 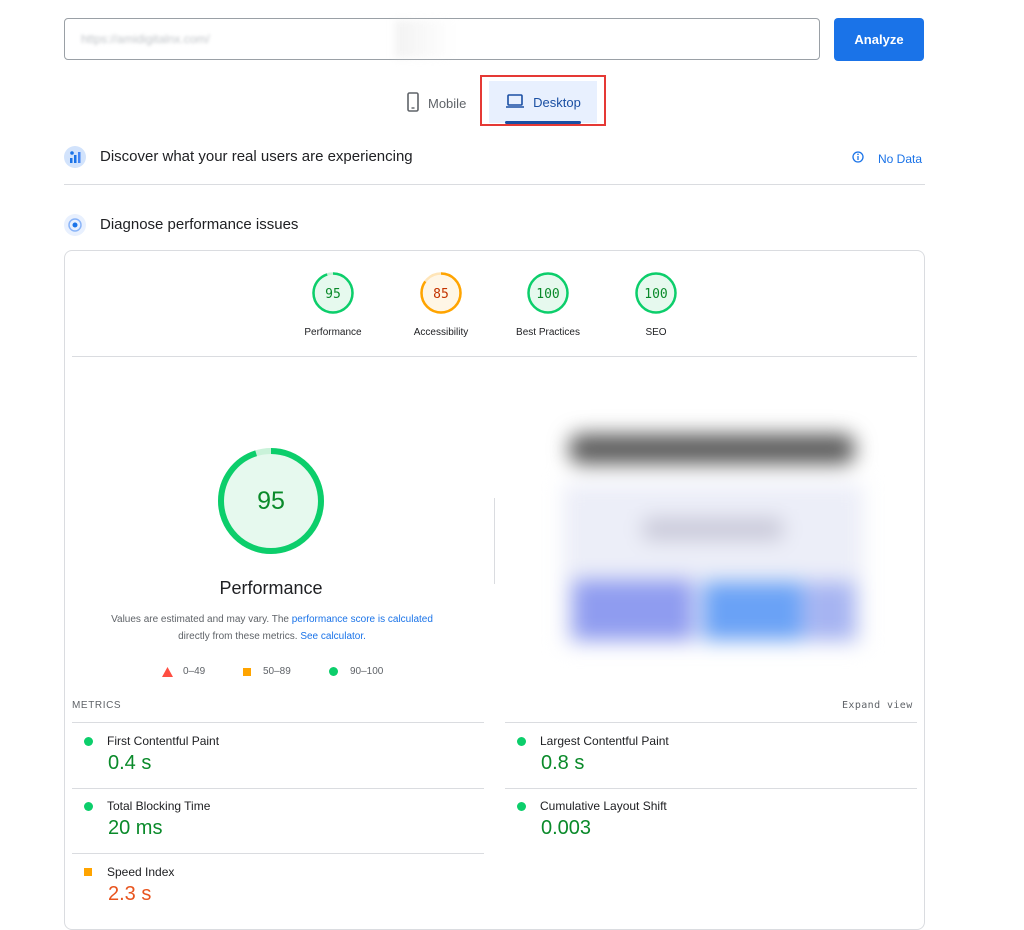 What do you see at coordinates (135, 828) in the screenshot?
I see `metric-value: 20 ms` at bounding box center [135, 828].